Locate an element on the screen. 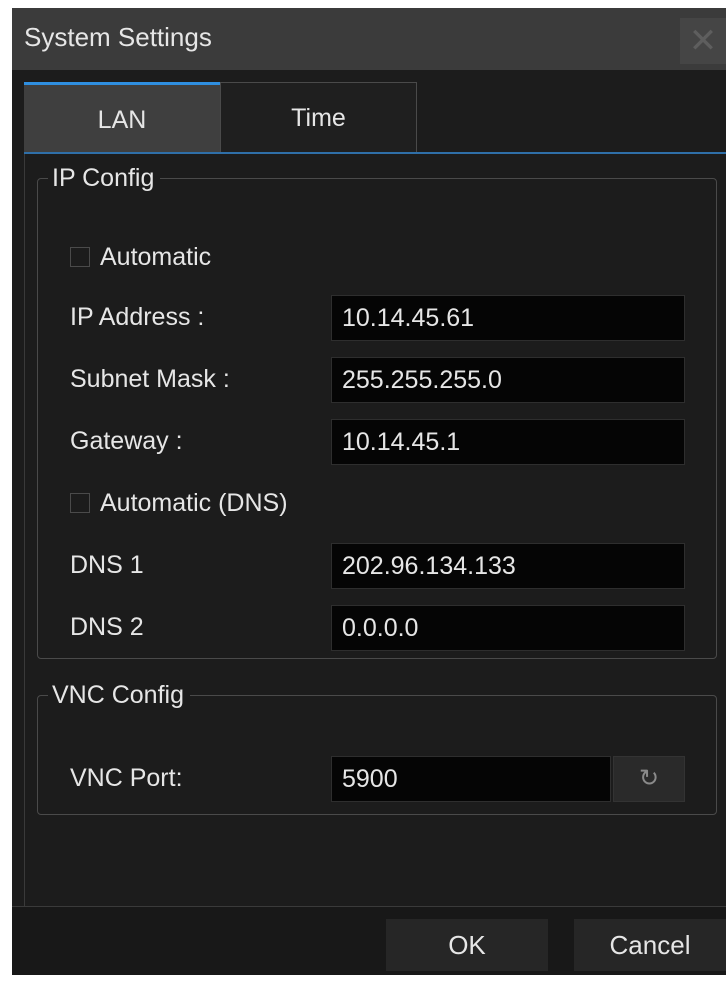 The image size is (726, 981). vnc-port-row: VNC Port: 5900 ↻ is located at coordinates (378, 779).